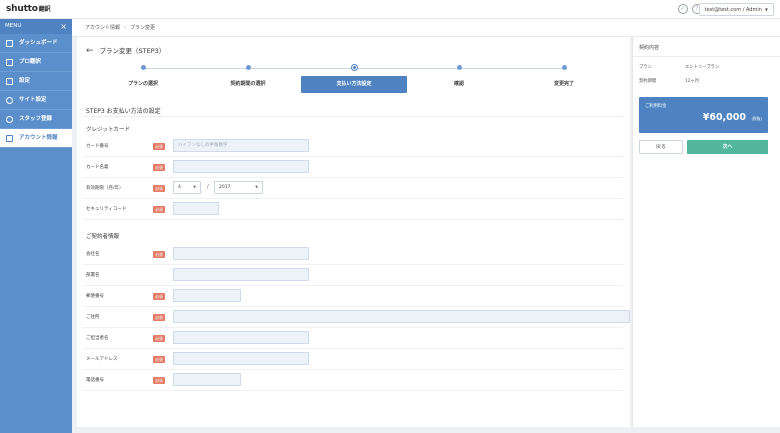 This screenshot has height=433, width=780. I want to click on step-label: 支払い方法設定, so click(354, 84).